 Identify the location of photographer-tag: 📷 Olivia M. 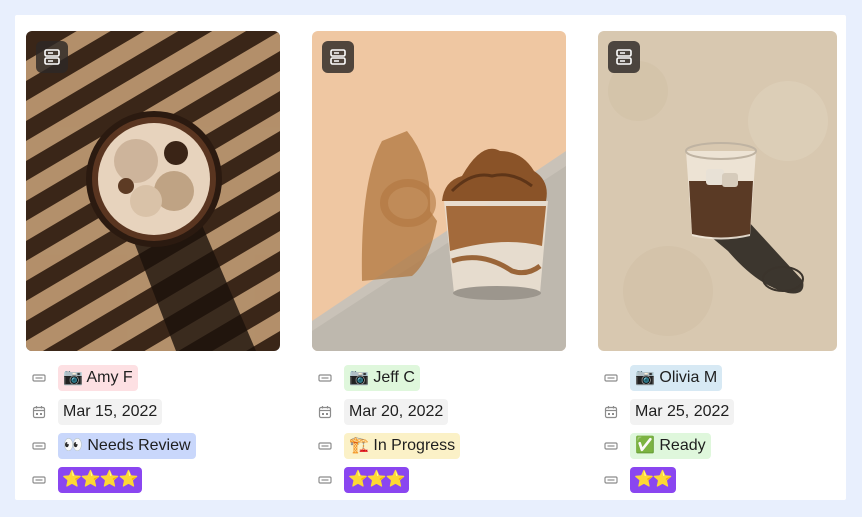
(676, 378).